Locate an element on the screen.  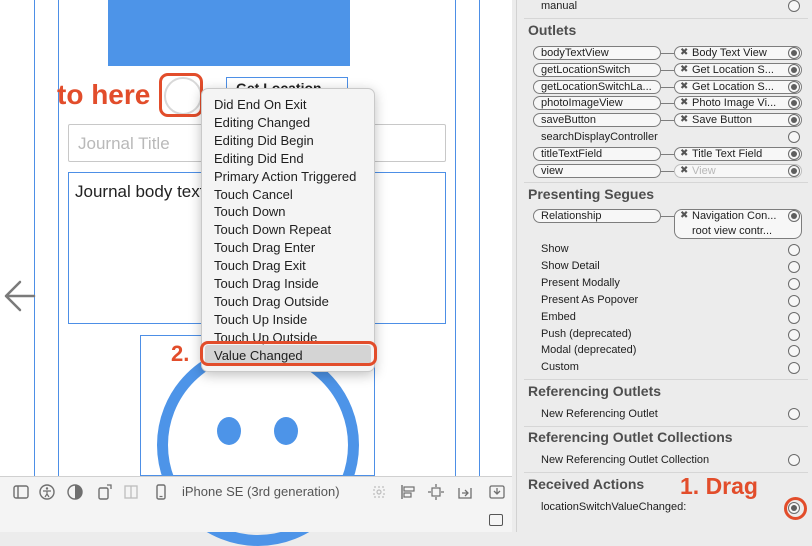
outlet-name-pill: saveButton is located at coordinates (597, 120).